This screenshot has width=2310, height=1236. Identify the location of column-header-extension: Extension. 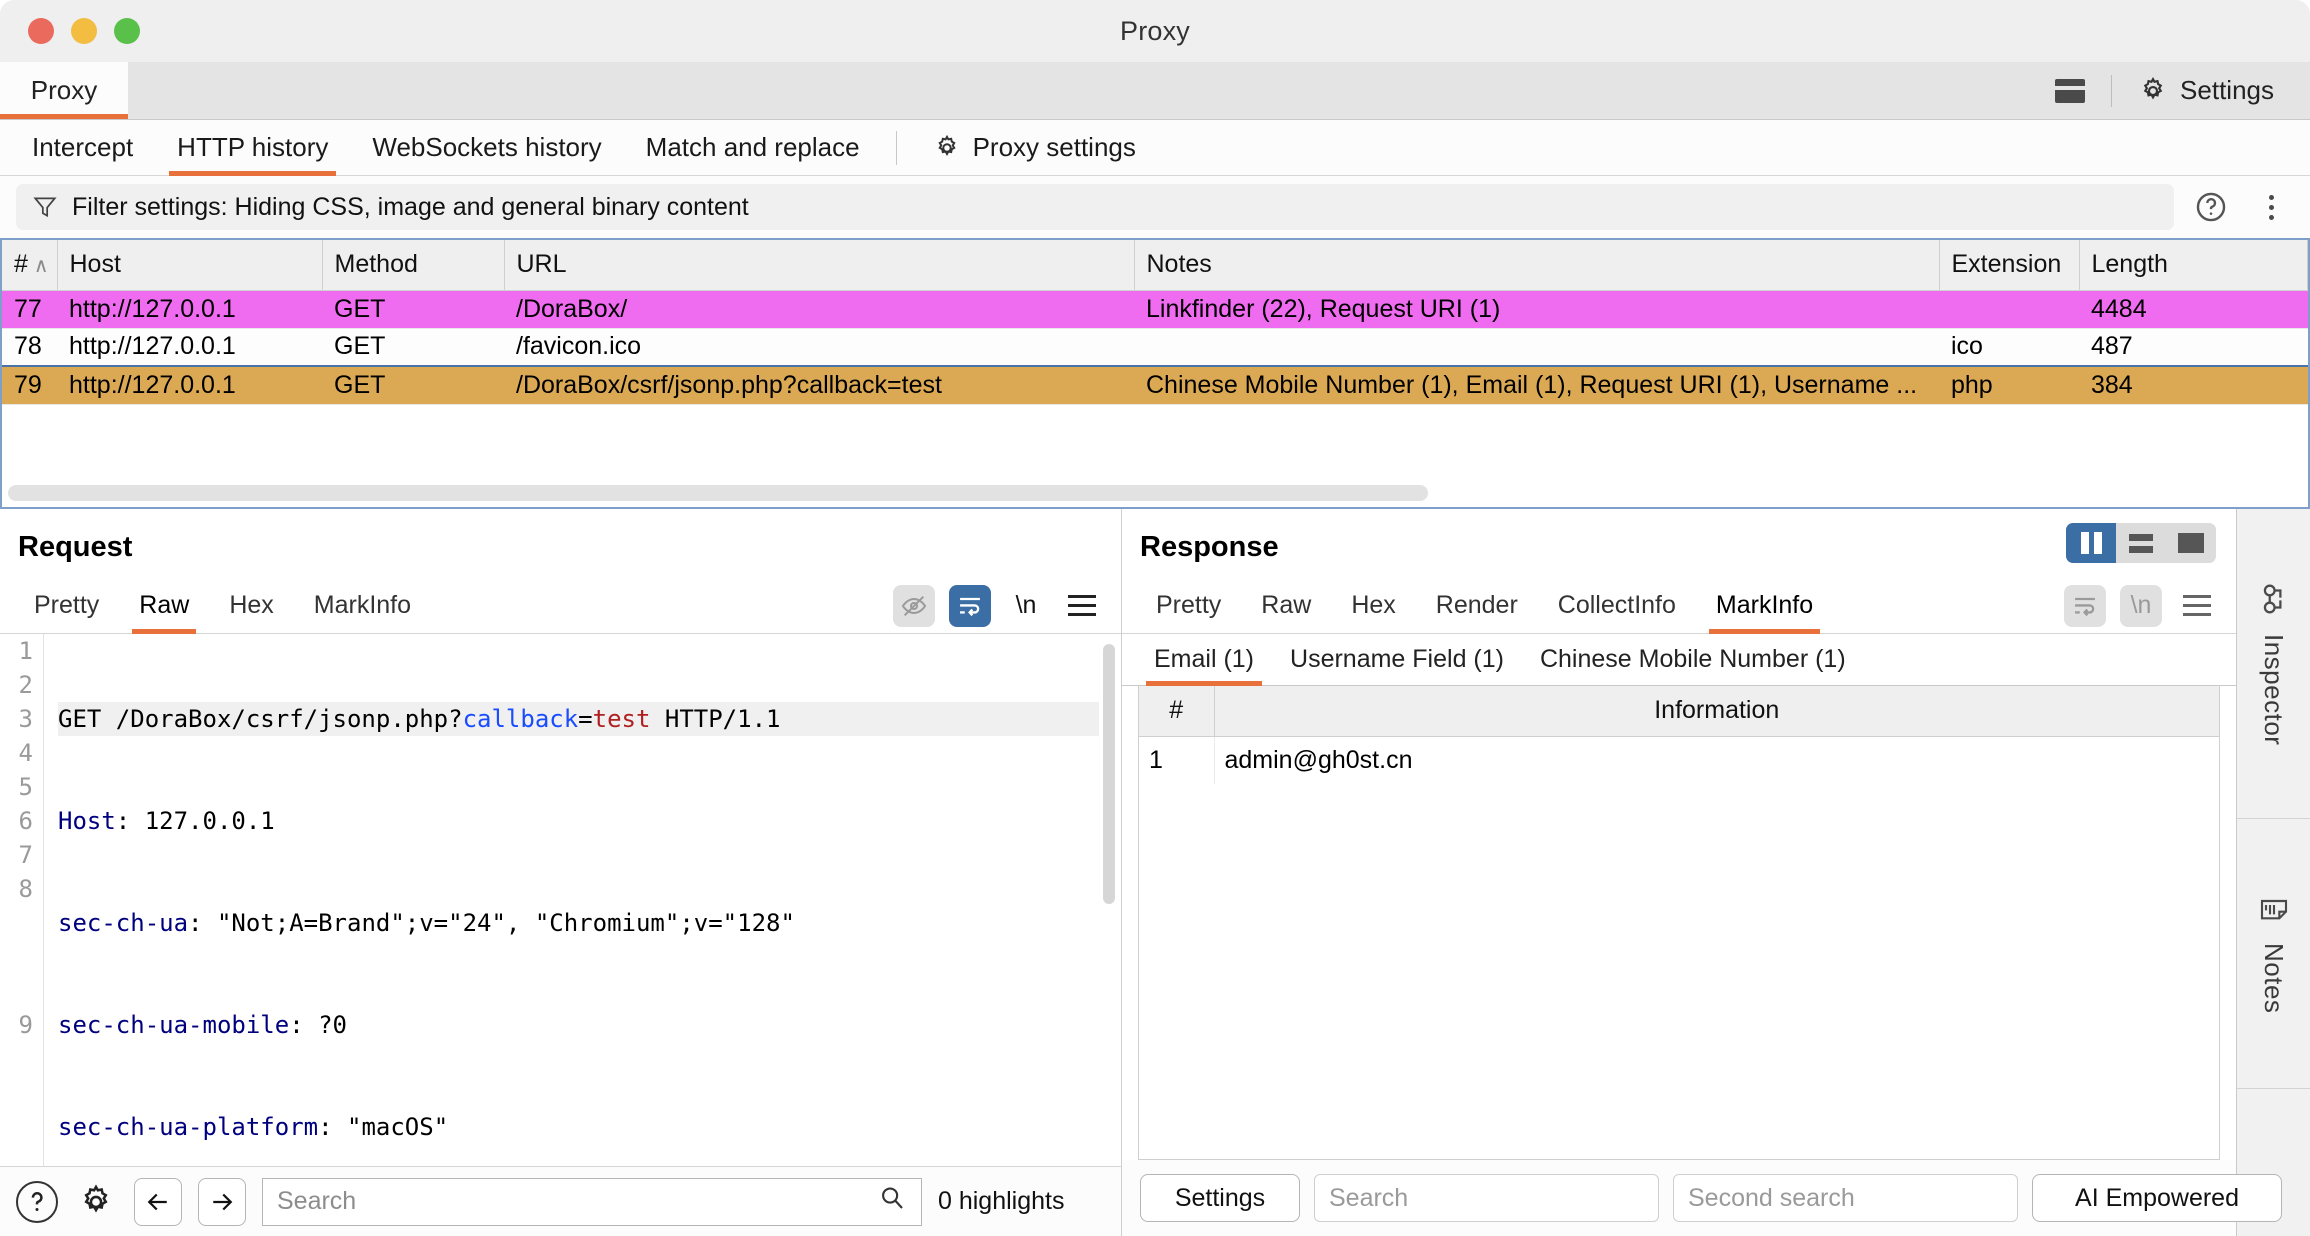
(2009, 265).